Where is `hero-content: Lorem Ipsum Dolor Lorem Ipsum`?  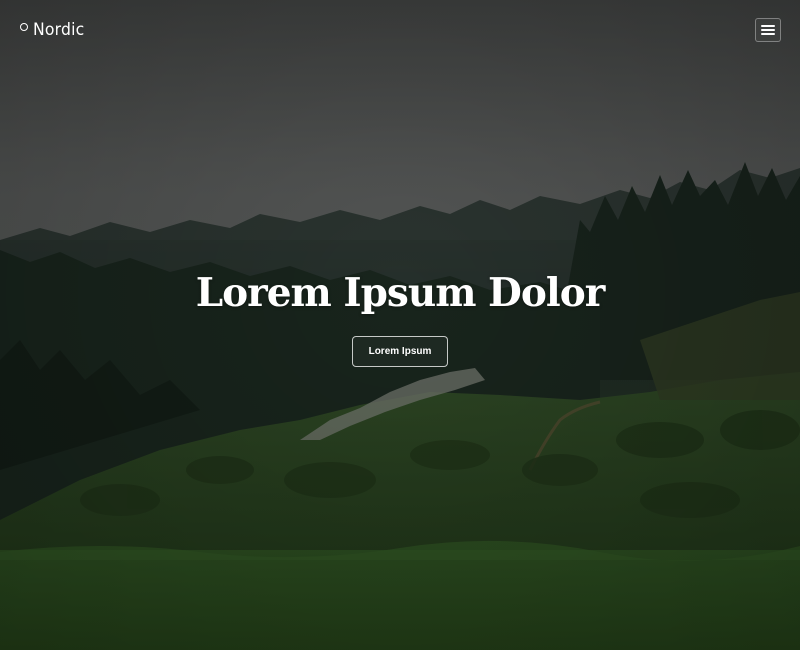
hero-content: Lorem Ipsum Dolor Lorem Ipsum is located at coordinates (400, 318).